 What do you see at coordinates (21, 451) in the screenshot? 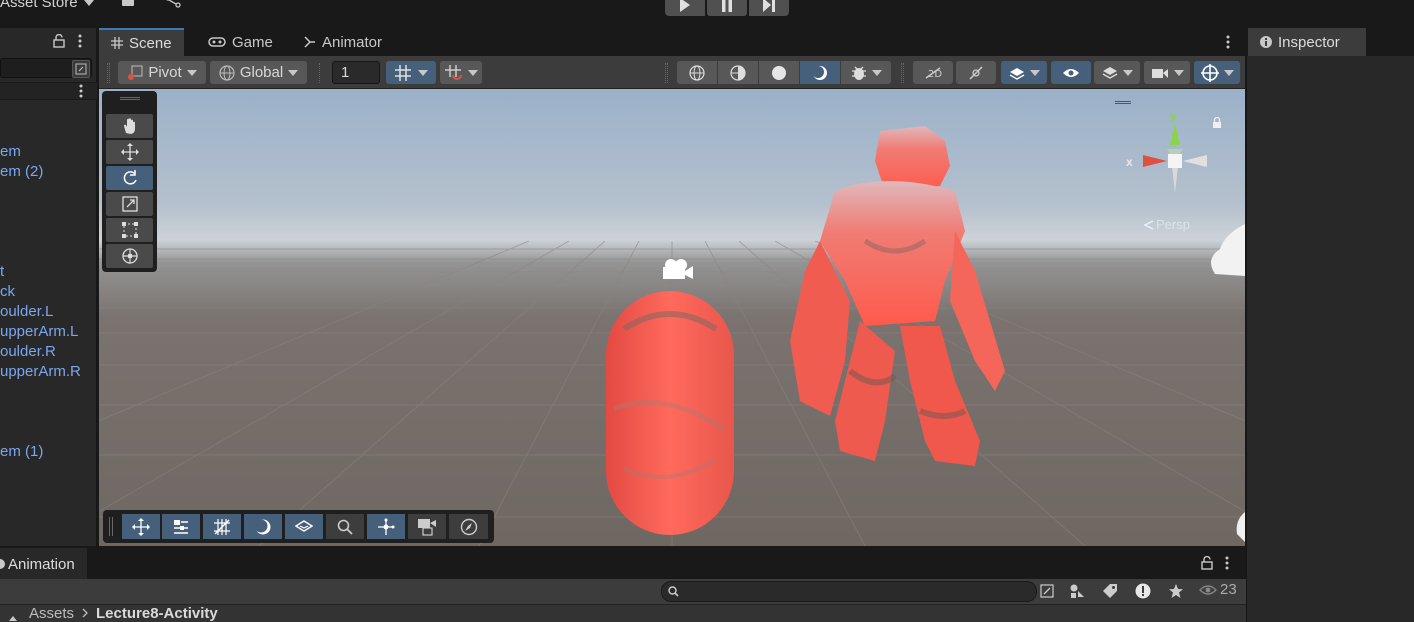
I see `hierarchy-item: em (1)` at bounding box center [21, 451].